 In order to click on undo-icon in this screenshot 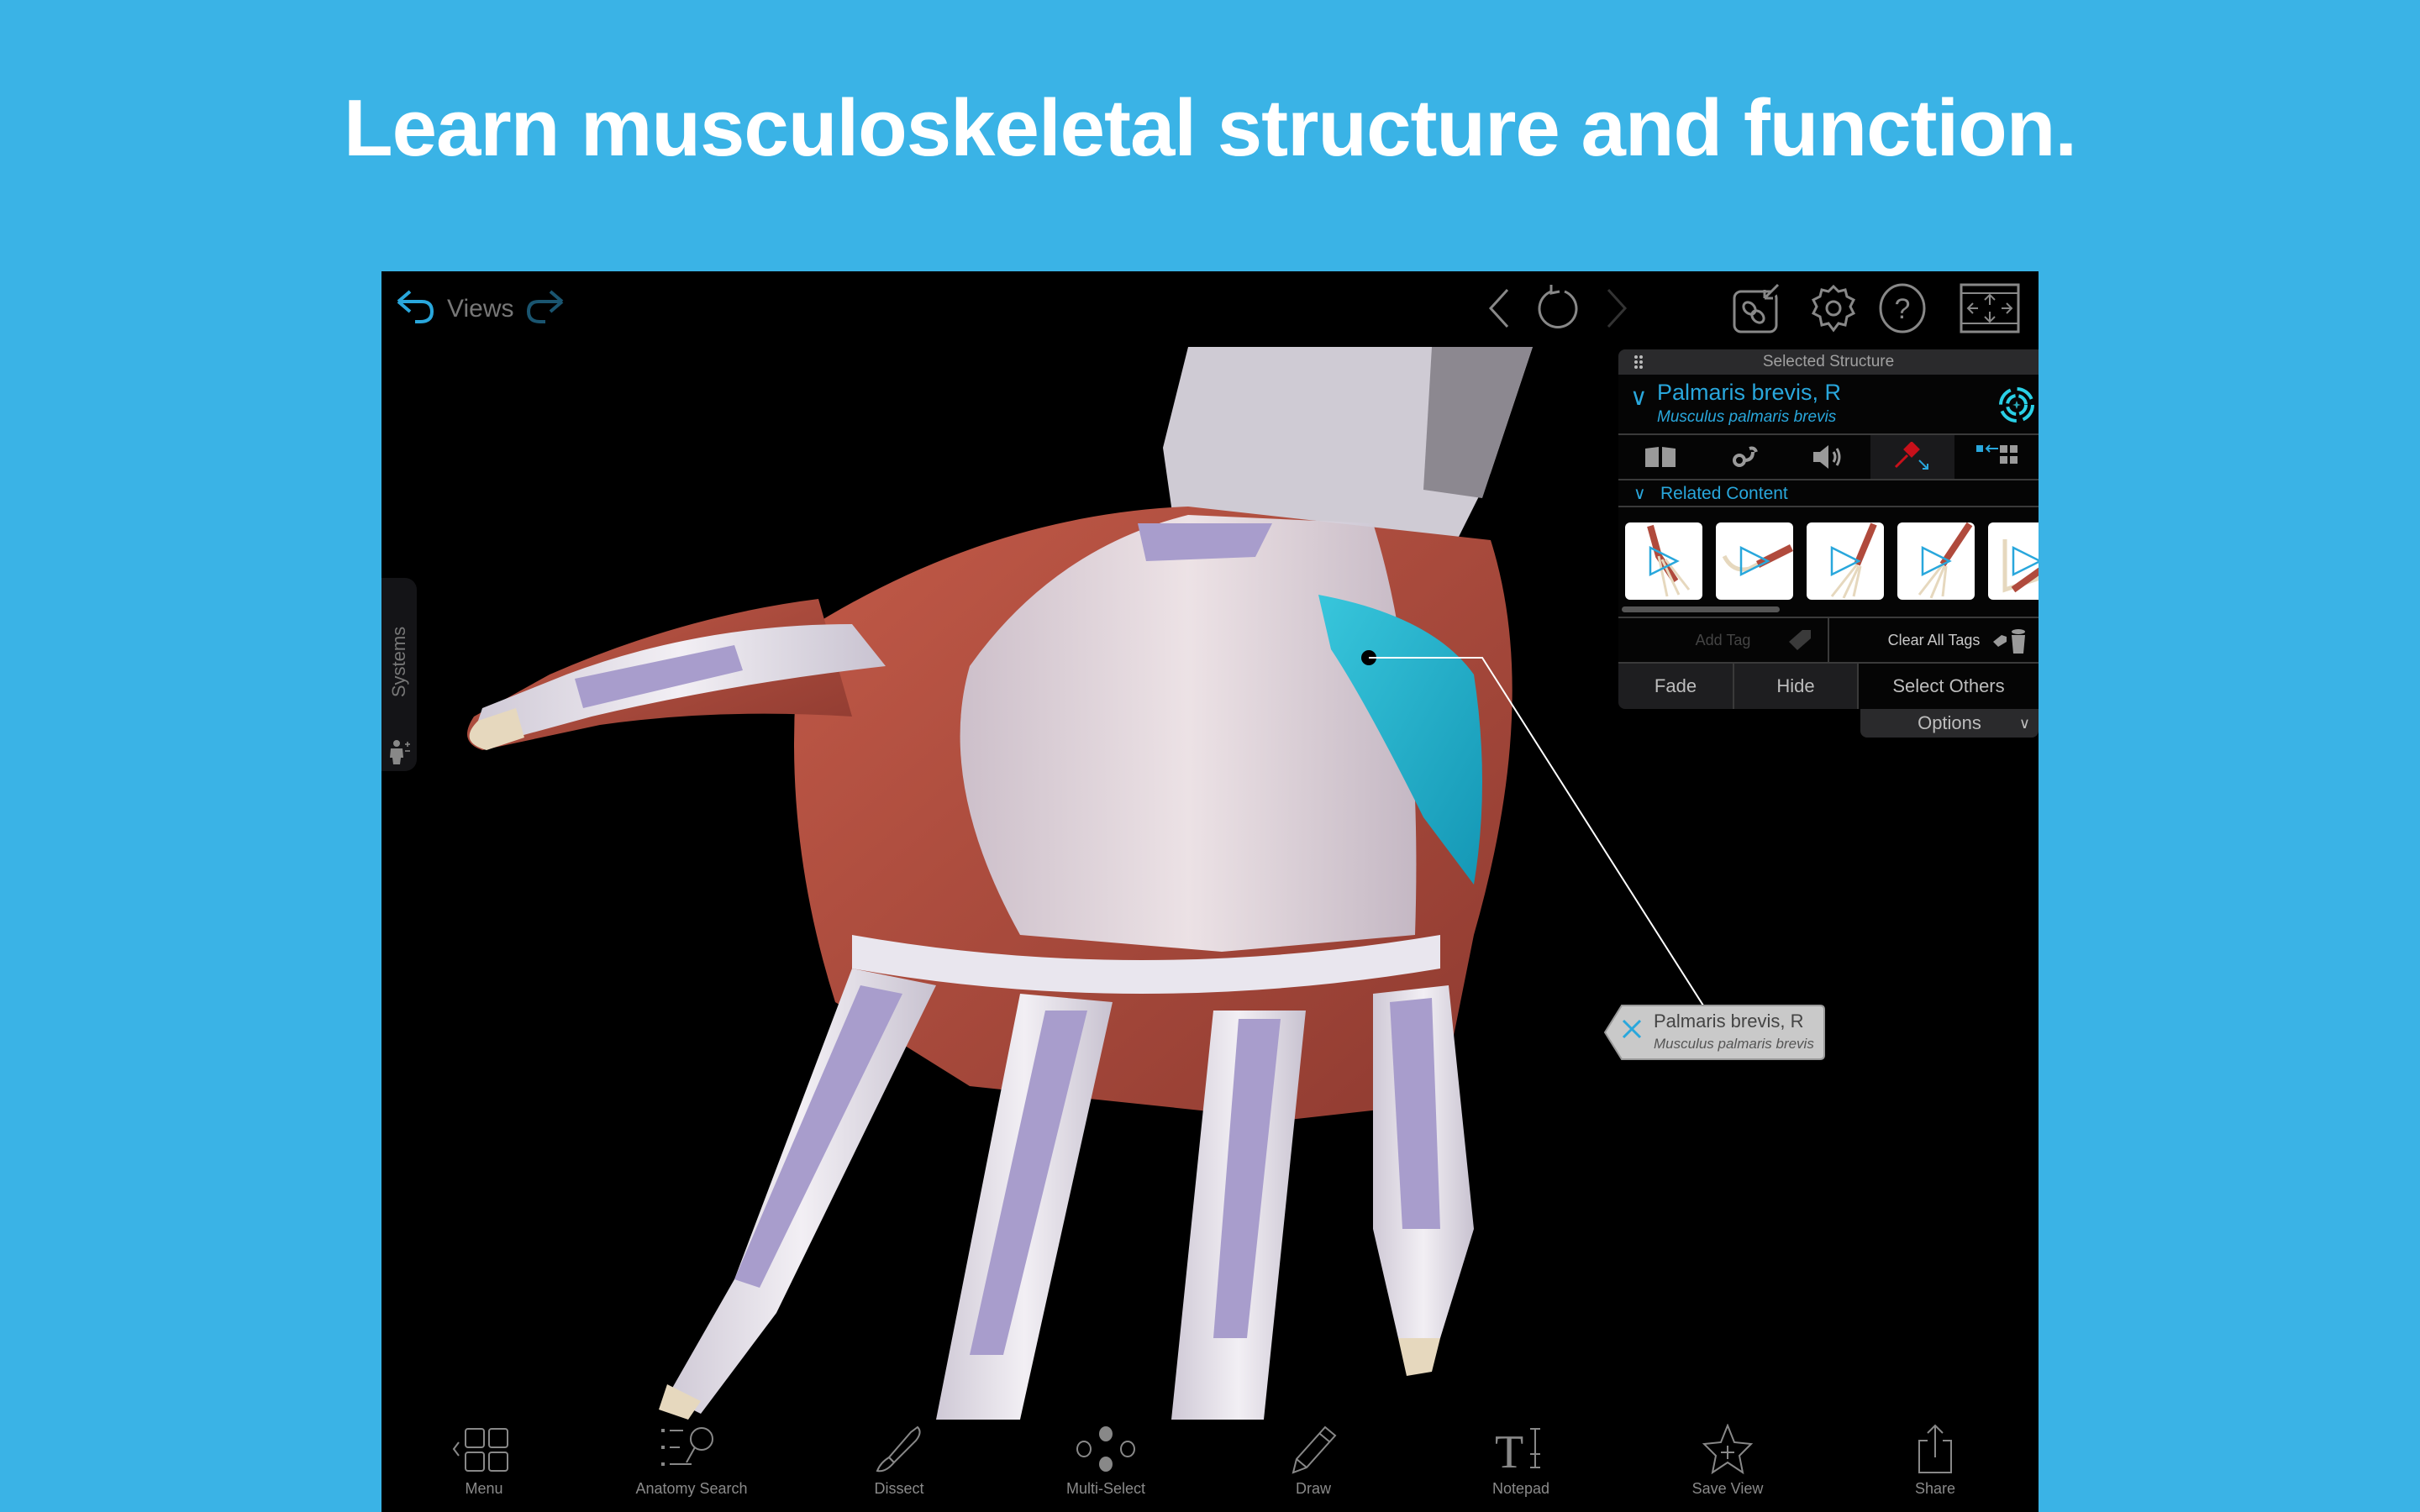, I will do `click(416, 309)`.